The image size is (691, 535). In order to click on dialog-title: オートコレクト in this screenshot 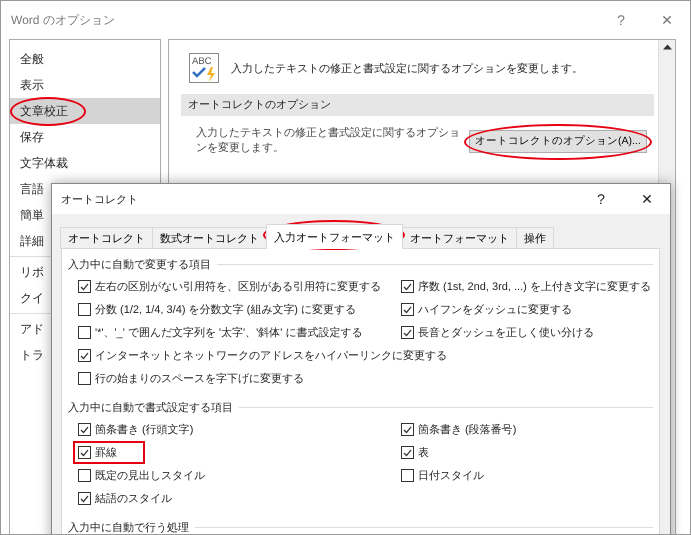, I will do `click(100, 199)`.